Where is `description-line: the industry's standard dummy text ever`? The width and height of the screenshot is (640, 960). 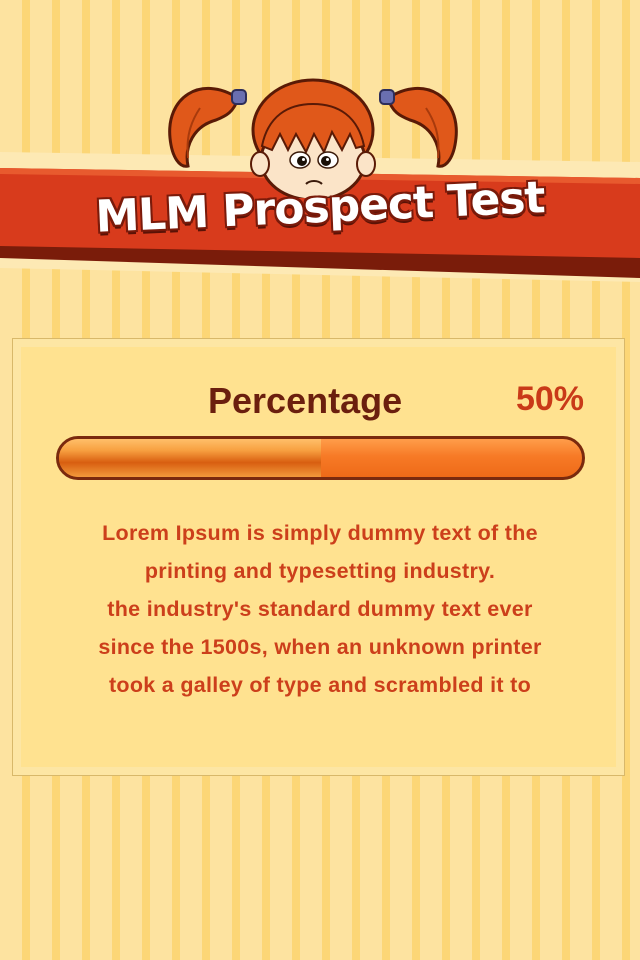
description-line: the industry's standard dummy text ever is located at coordinates (320, 609).